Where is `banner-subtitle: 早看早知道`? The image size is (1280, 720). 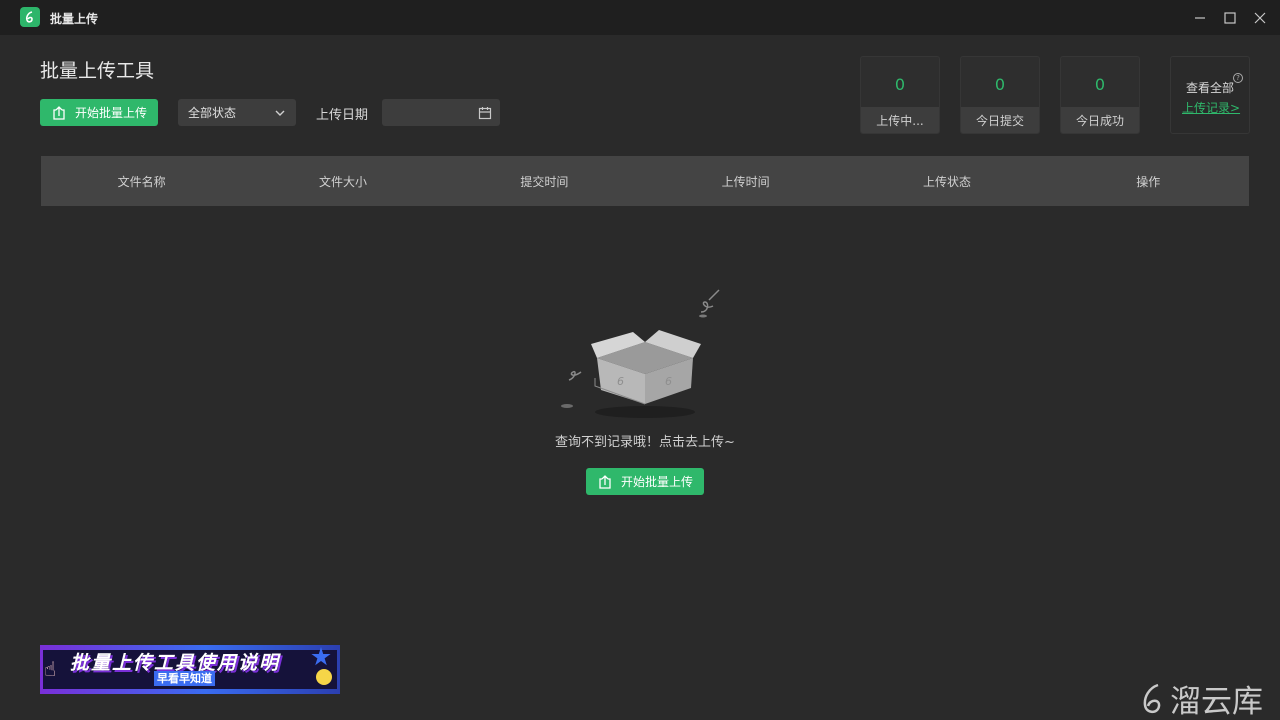
banner-subtitle: 早看早知道 is located at coordinates (184, 678).